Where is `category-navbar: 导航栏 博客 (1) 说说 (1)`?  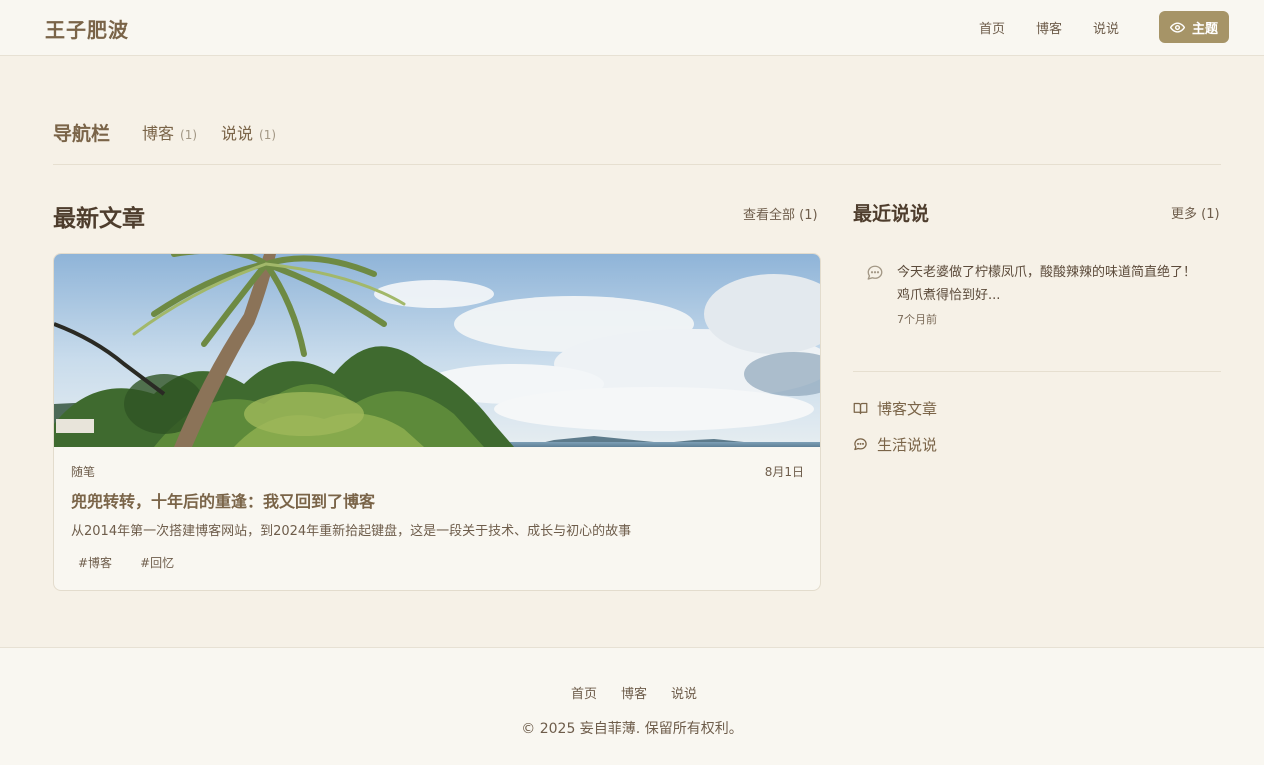
category-navbar: 导航栏 博客 (1) 说说 (1) is located at coordinates (637, 142).